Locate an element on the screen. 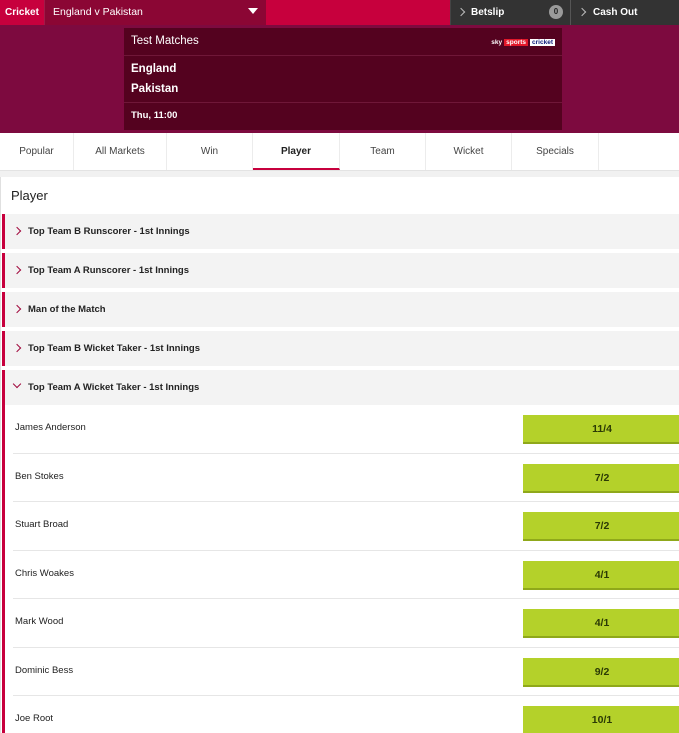 This screenshot has height=733, width=679. tab-win: Win is located at coordinates (210, 151).